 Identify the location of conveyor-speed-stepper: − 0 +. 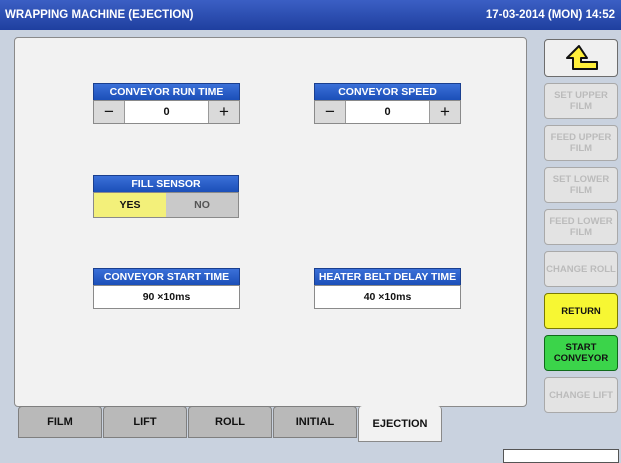
(387, 112).